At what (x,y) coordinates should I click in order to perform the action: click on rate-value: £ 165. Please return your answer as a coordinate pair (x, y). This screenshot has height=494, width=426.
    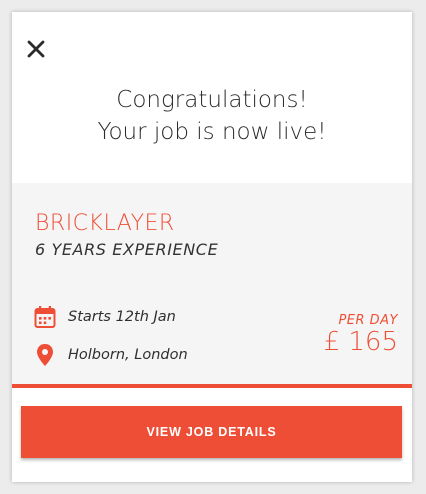
    Looking at the image, I should click on (360, 342).